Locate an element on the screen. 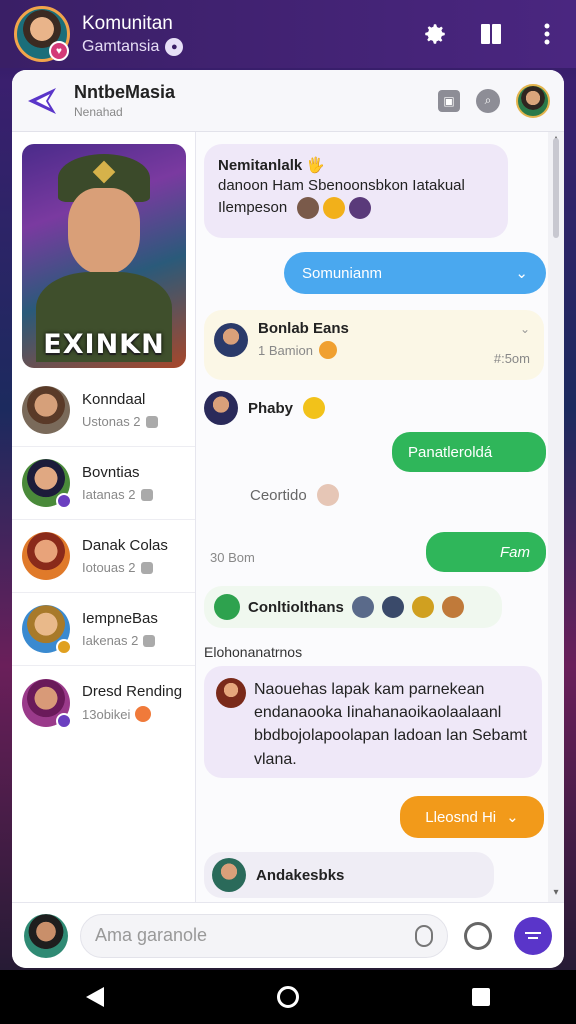  card-header: NntbeMasia Nenahad ▣ ⌕ is located at coordinates (288, 101).